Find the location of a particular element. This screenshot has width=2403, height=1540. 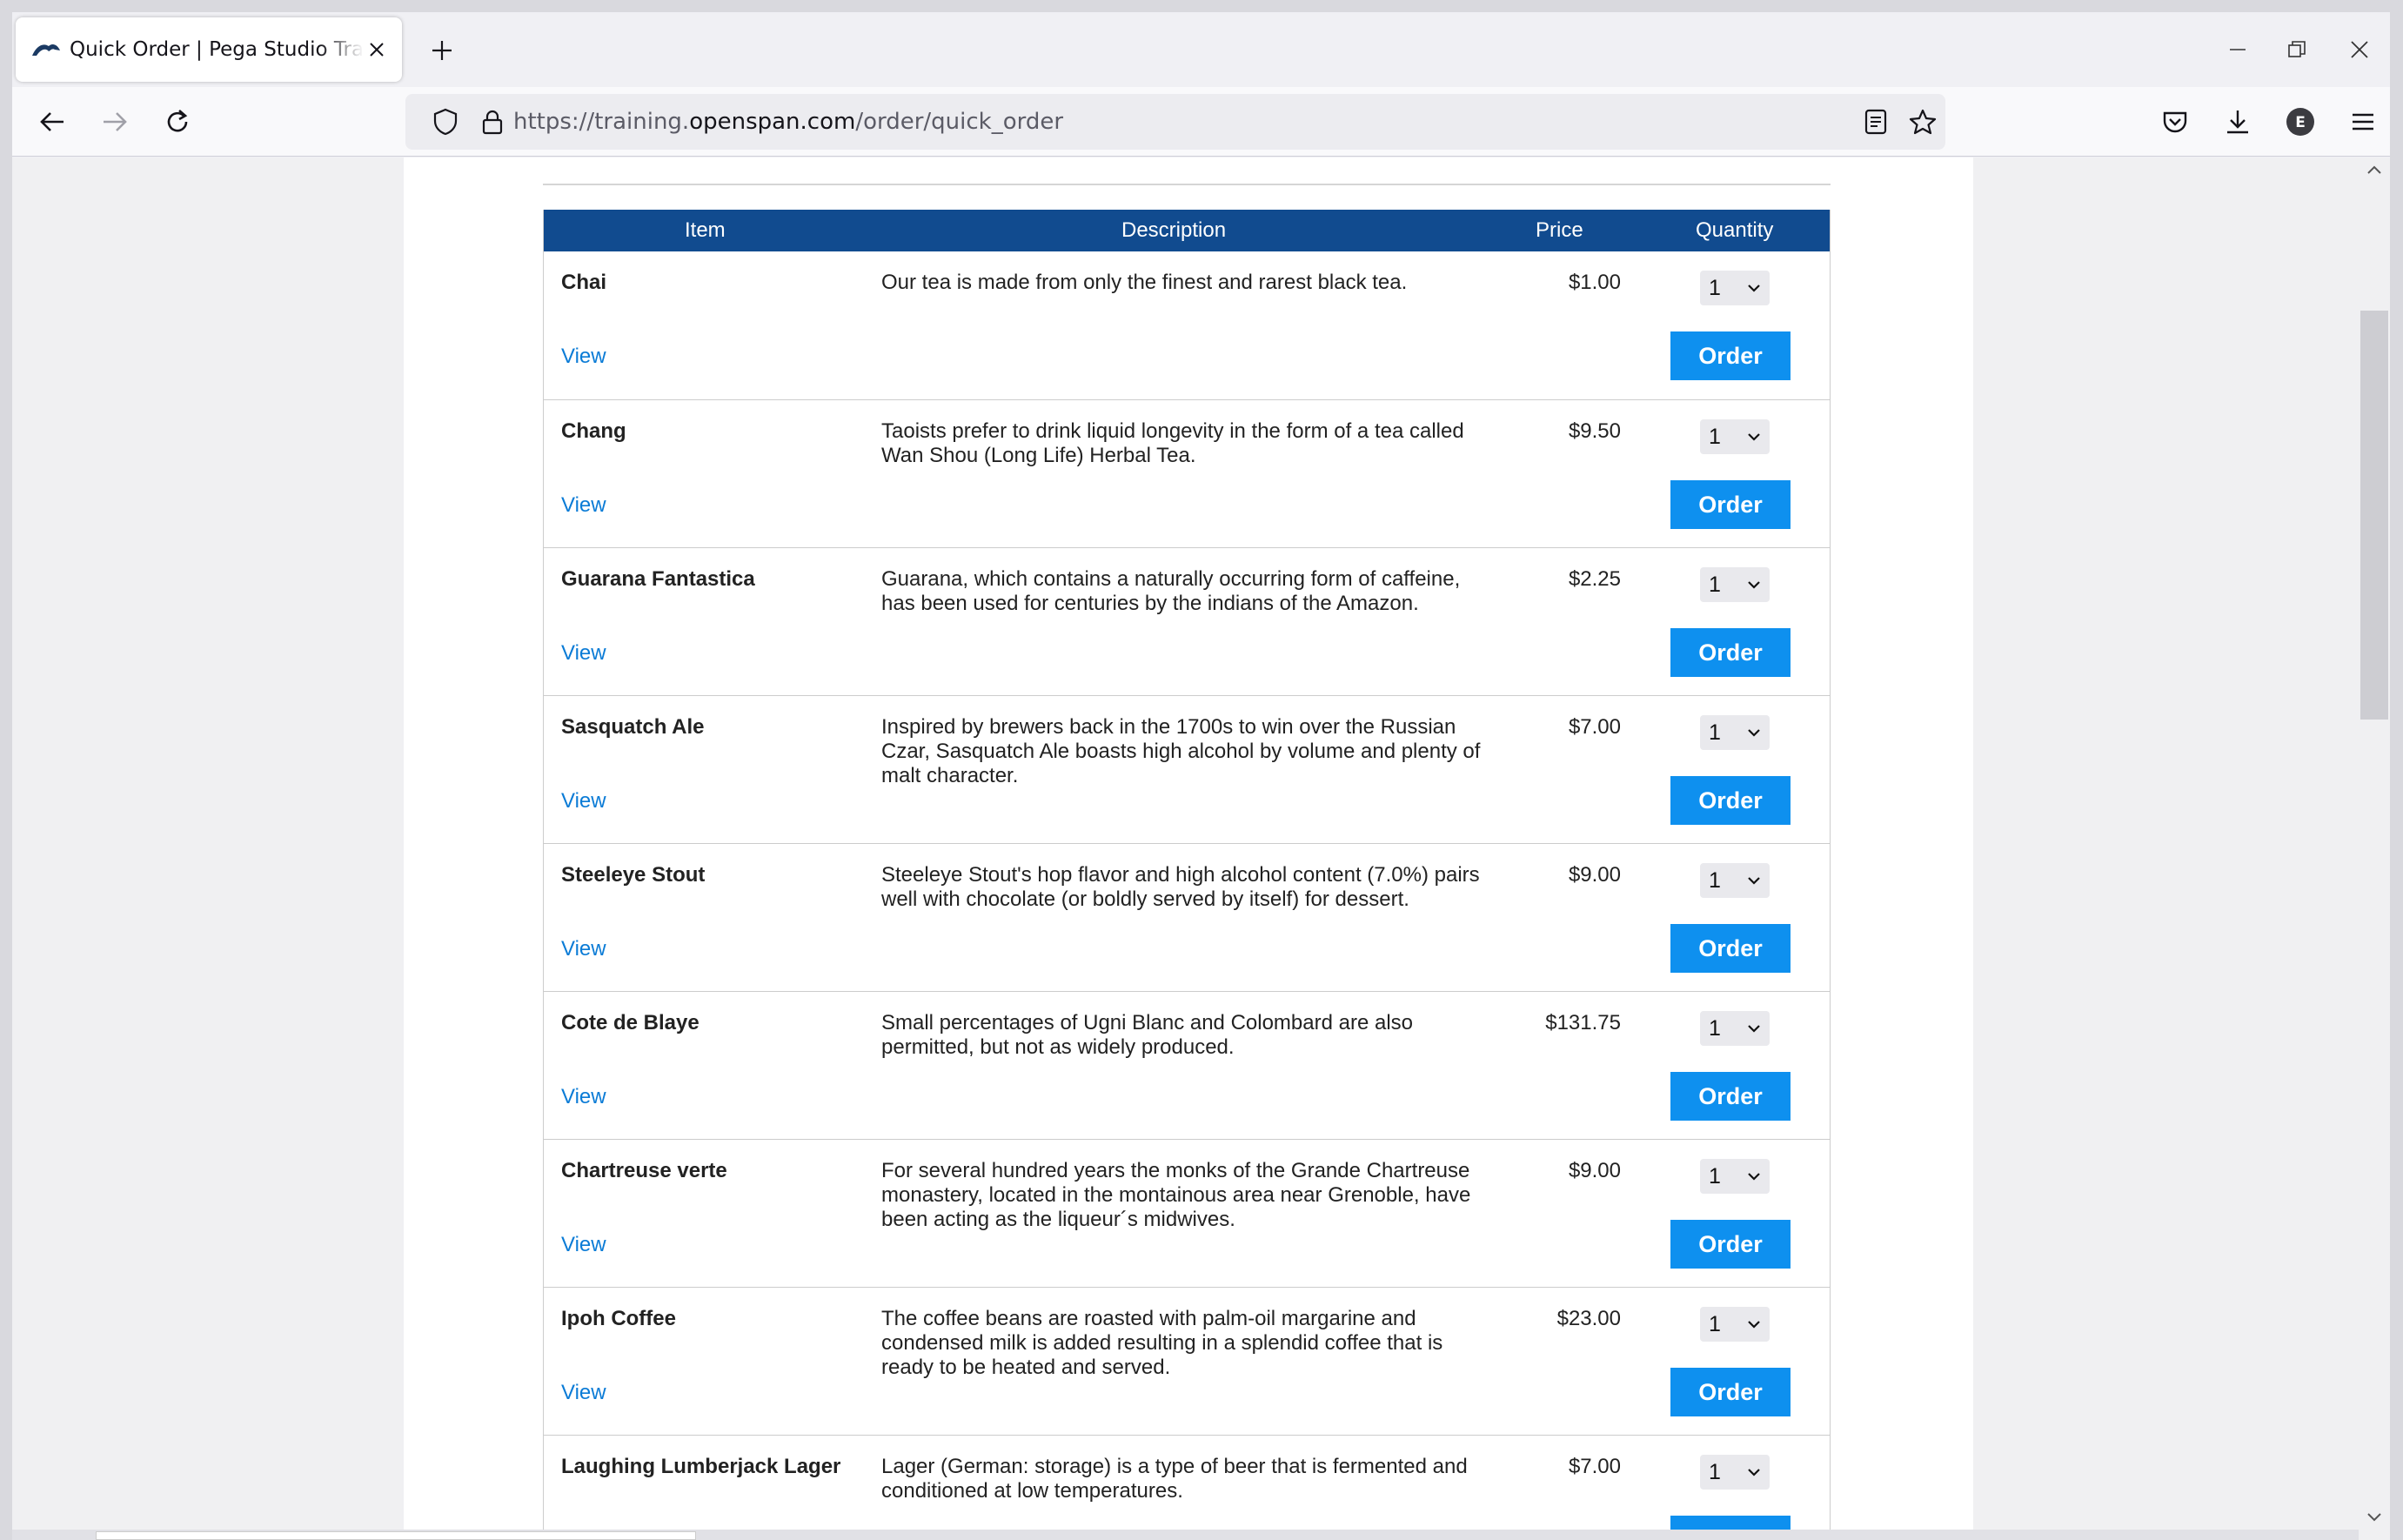

minimize-icon is located at coordinates (2237, 49).